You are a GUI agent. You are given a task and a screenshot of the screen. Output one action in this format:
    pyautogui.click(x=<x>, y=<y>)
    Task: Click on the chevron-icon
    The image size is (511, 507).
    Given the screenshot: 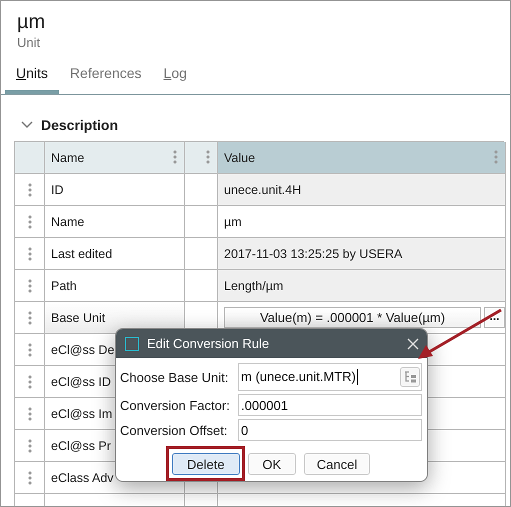 What is the action you would take?
    pyautogui.click(x=27, y=125)
    